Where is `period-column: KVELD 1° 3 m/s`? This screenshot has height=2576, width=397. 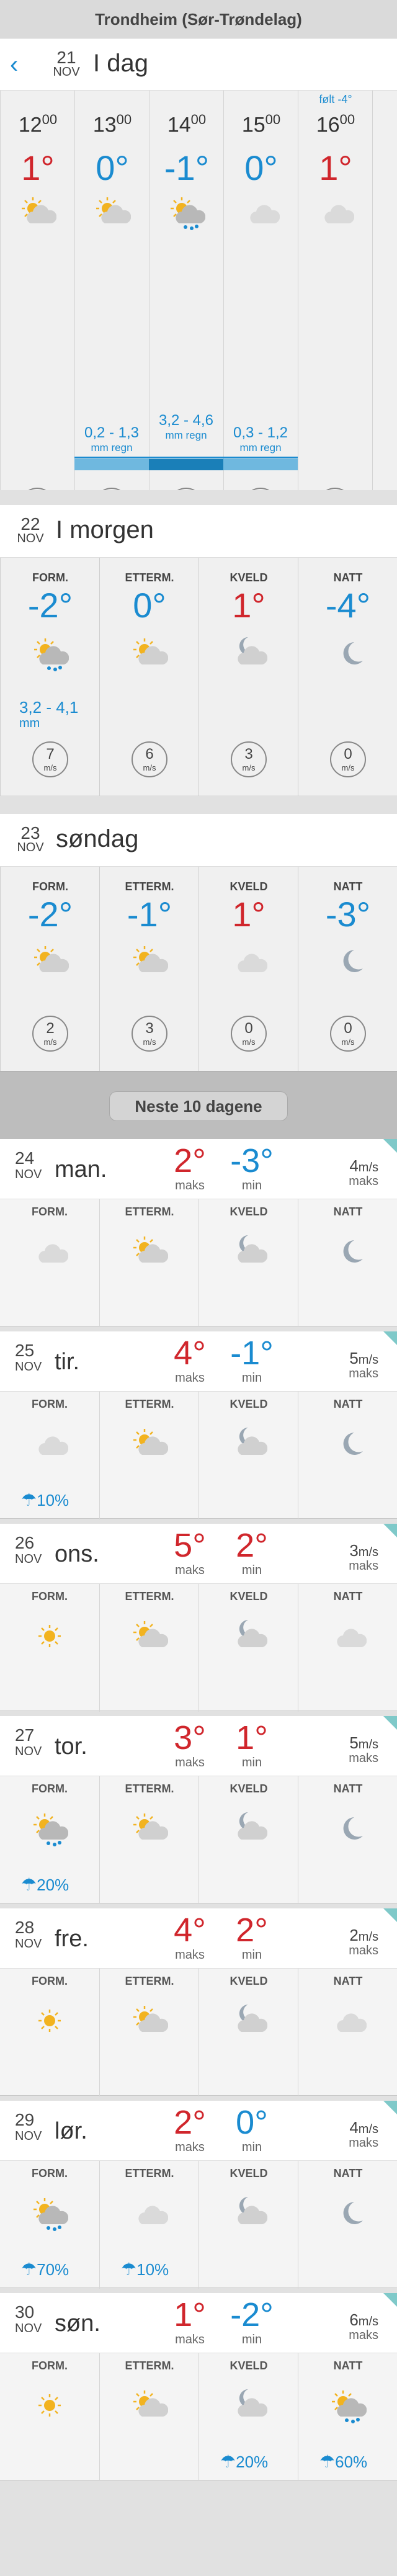 period-column: KVELD 1° 3 m/s is located at coordinates (248, 677).